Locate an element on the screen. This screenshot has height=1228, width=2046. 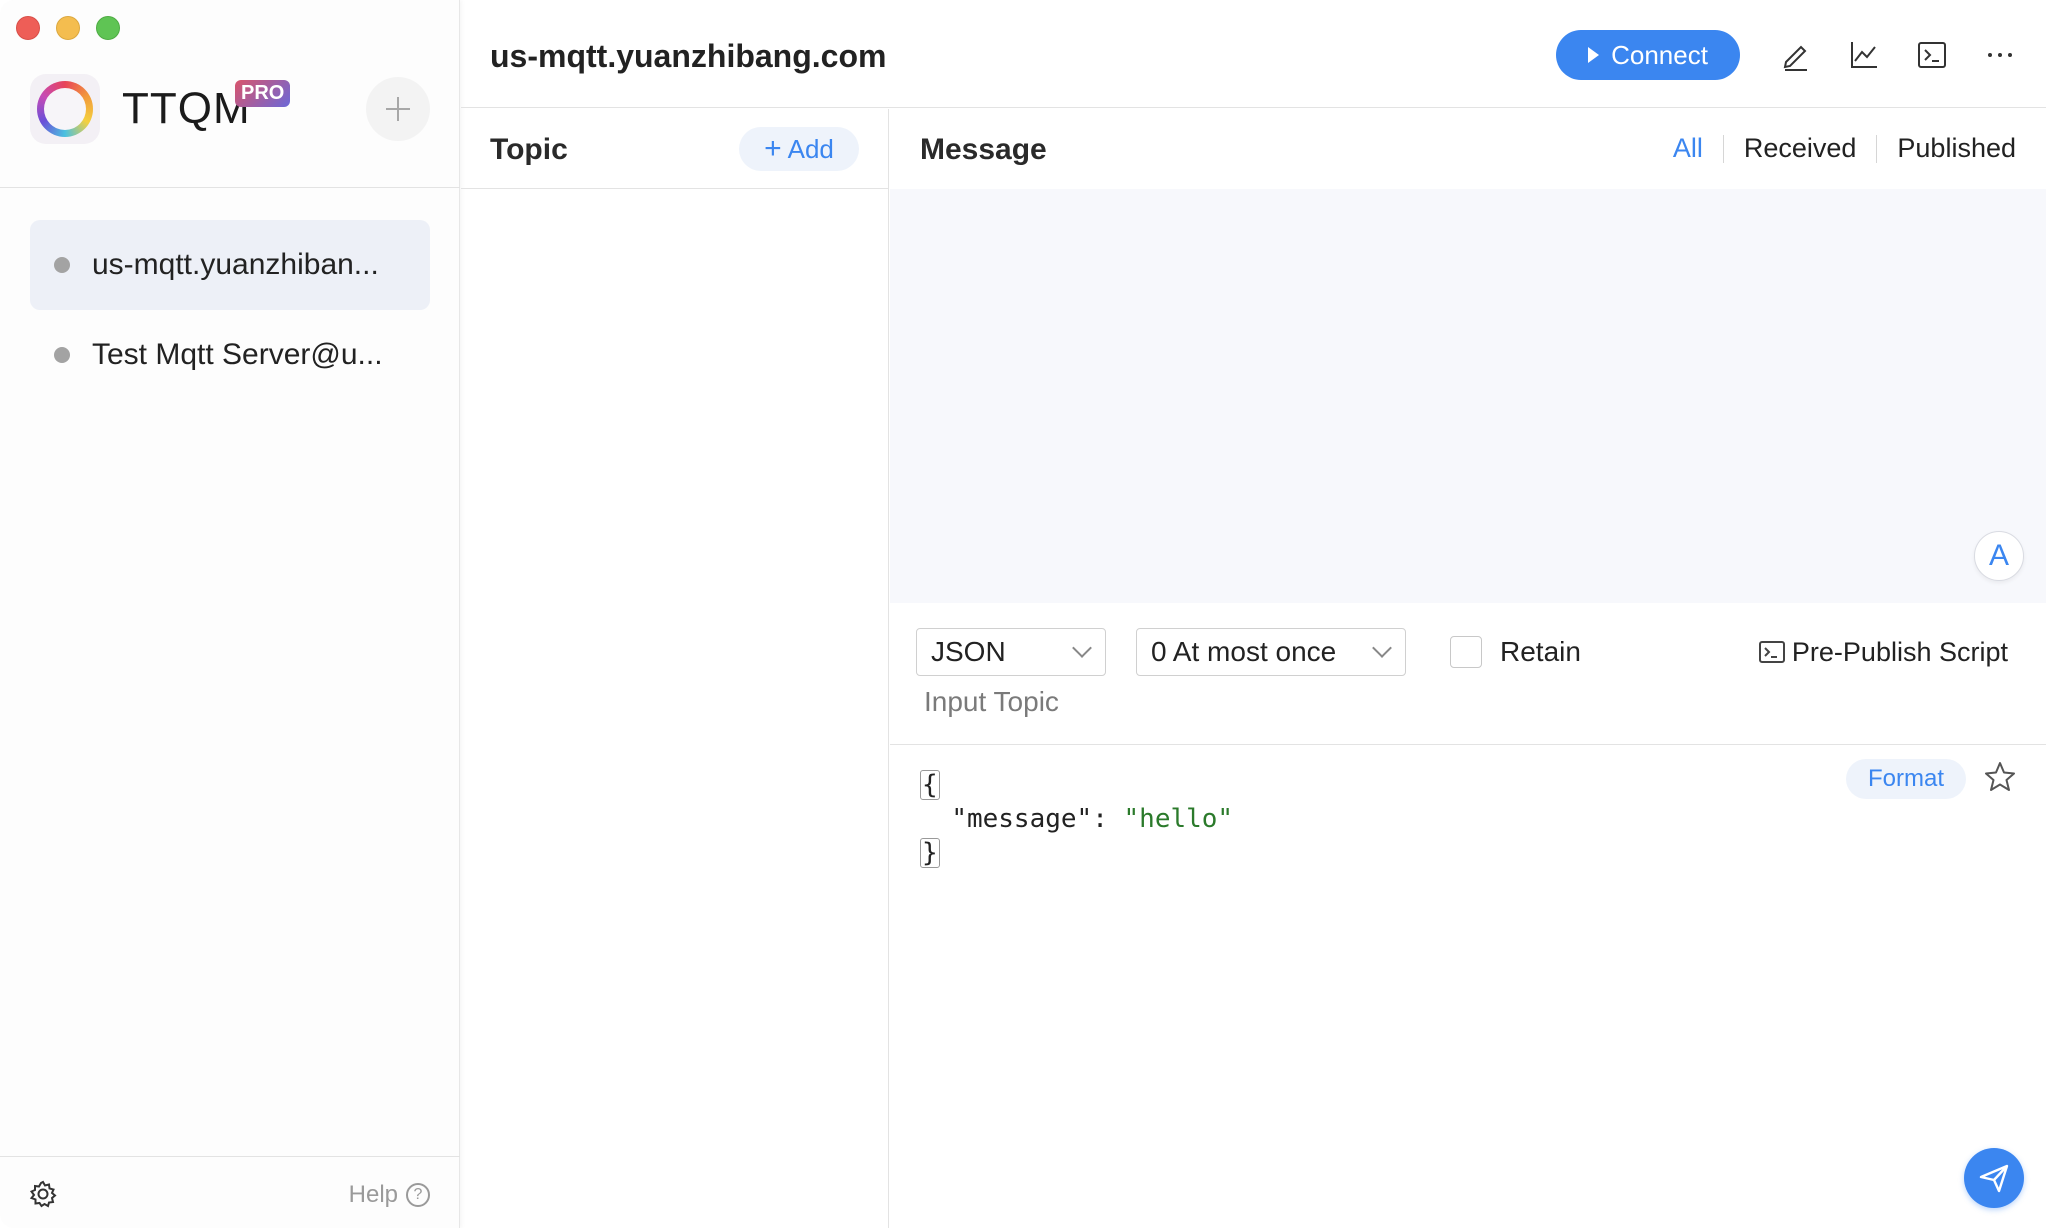
close-window-button is located at coordinates (28, 28).